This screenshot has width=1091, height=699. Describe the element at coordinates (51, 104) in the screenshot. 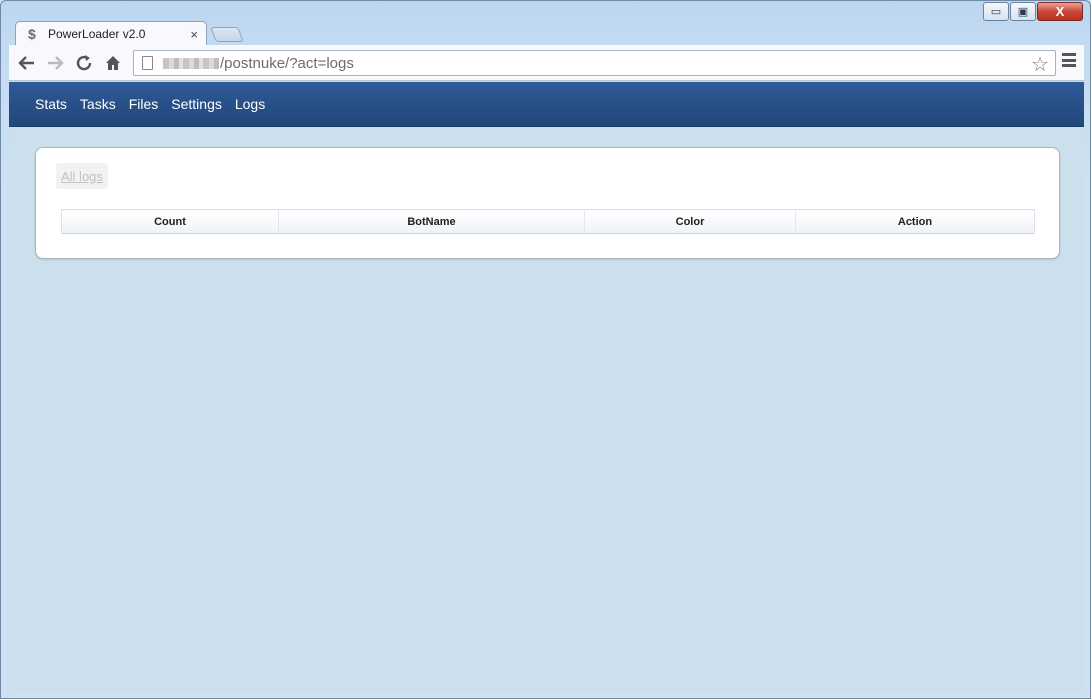

I see `nav-stats: Stats` at that location.